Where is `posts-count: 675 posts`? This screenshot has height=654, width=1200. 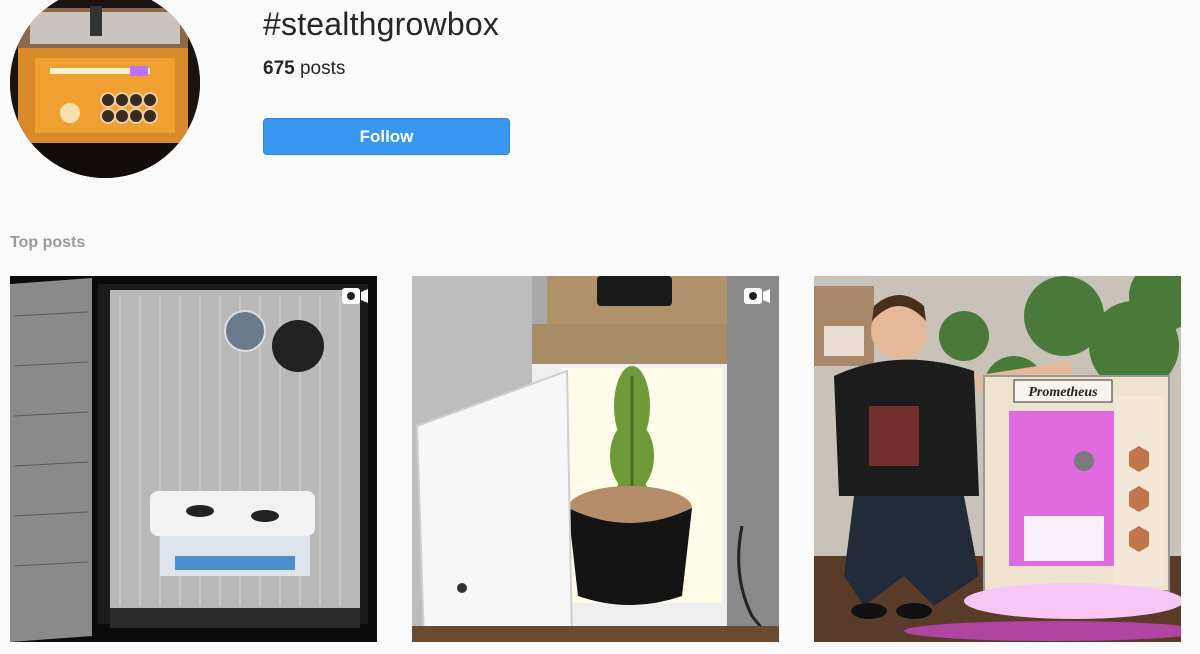 posts-count: 675 posts is located at coordinates (304, 69).